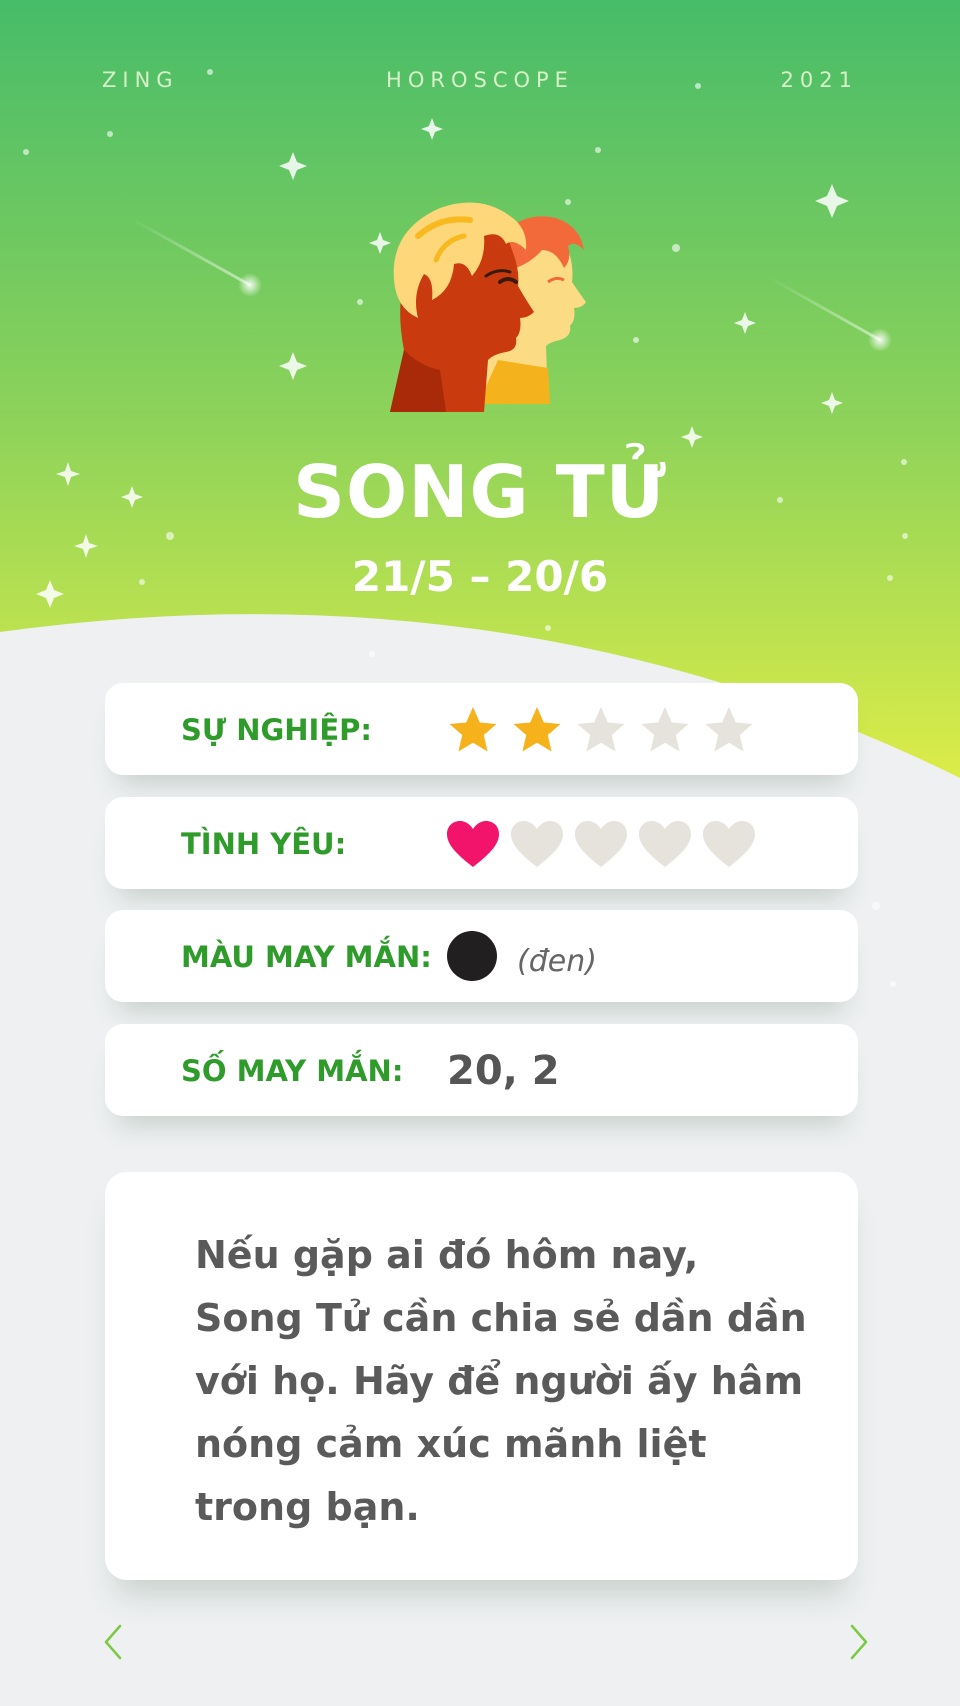  I want to click on career-rating, so click(601, 731).